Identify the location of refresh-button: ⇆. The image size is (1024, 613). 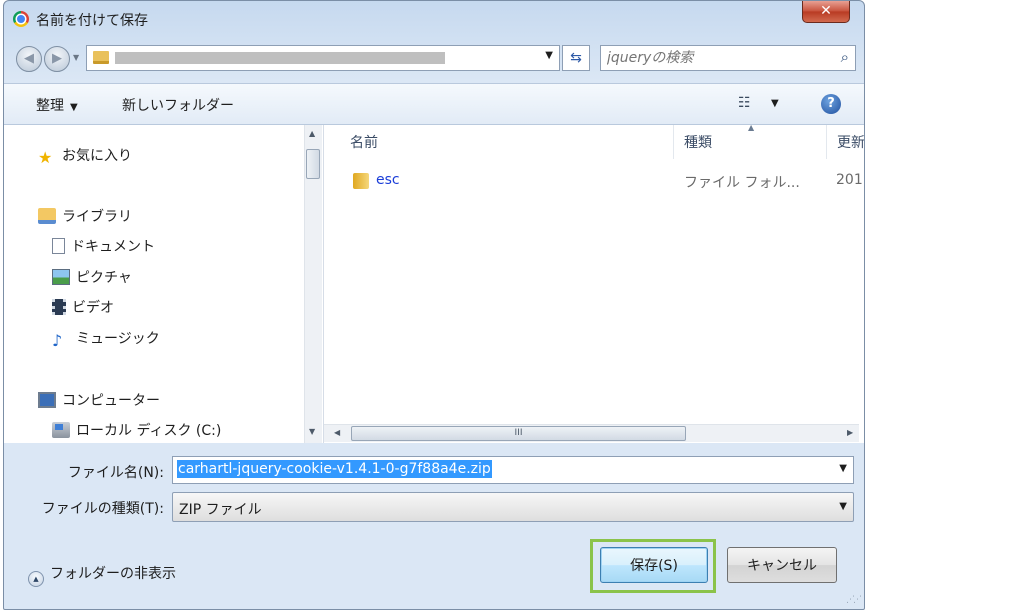
(576, 58).